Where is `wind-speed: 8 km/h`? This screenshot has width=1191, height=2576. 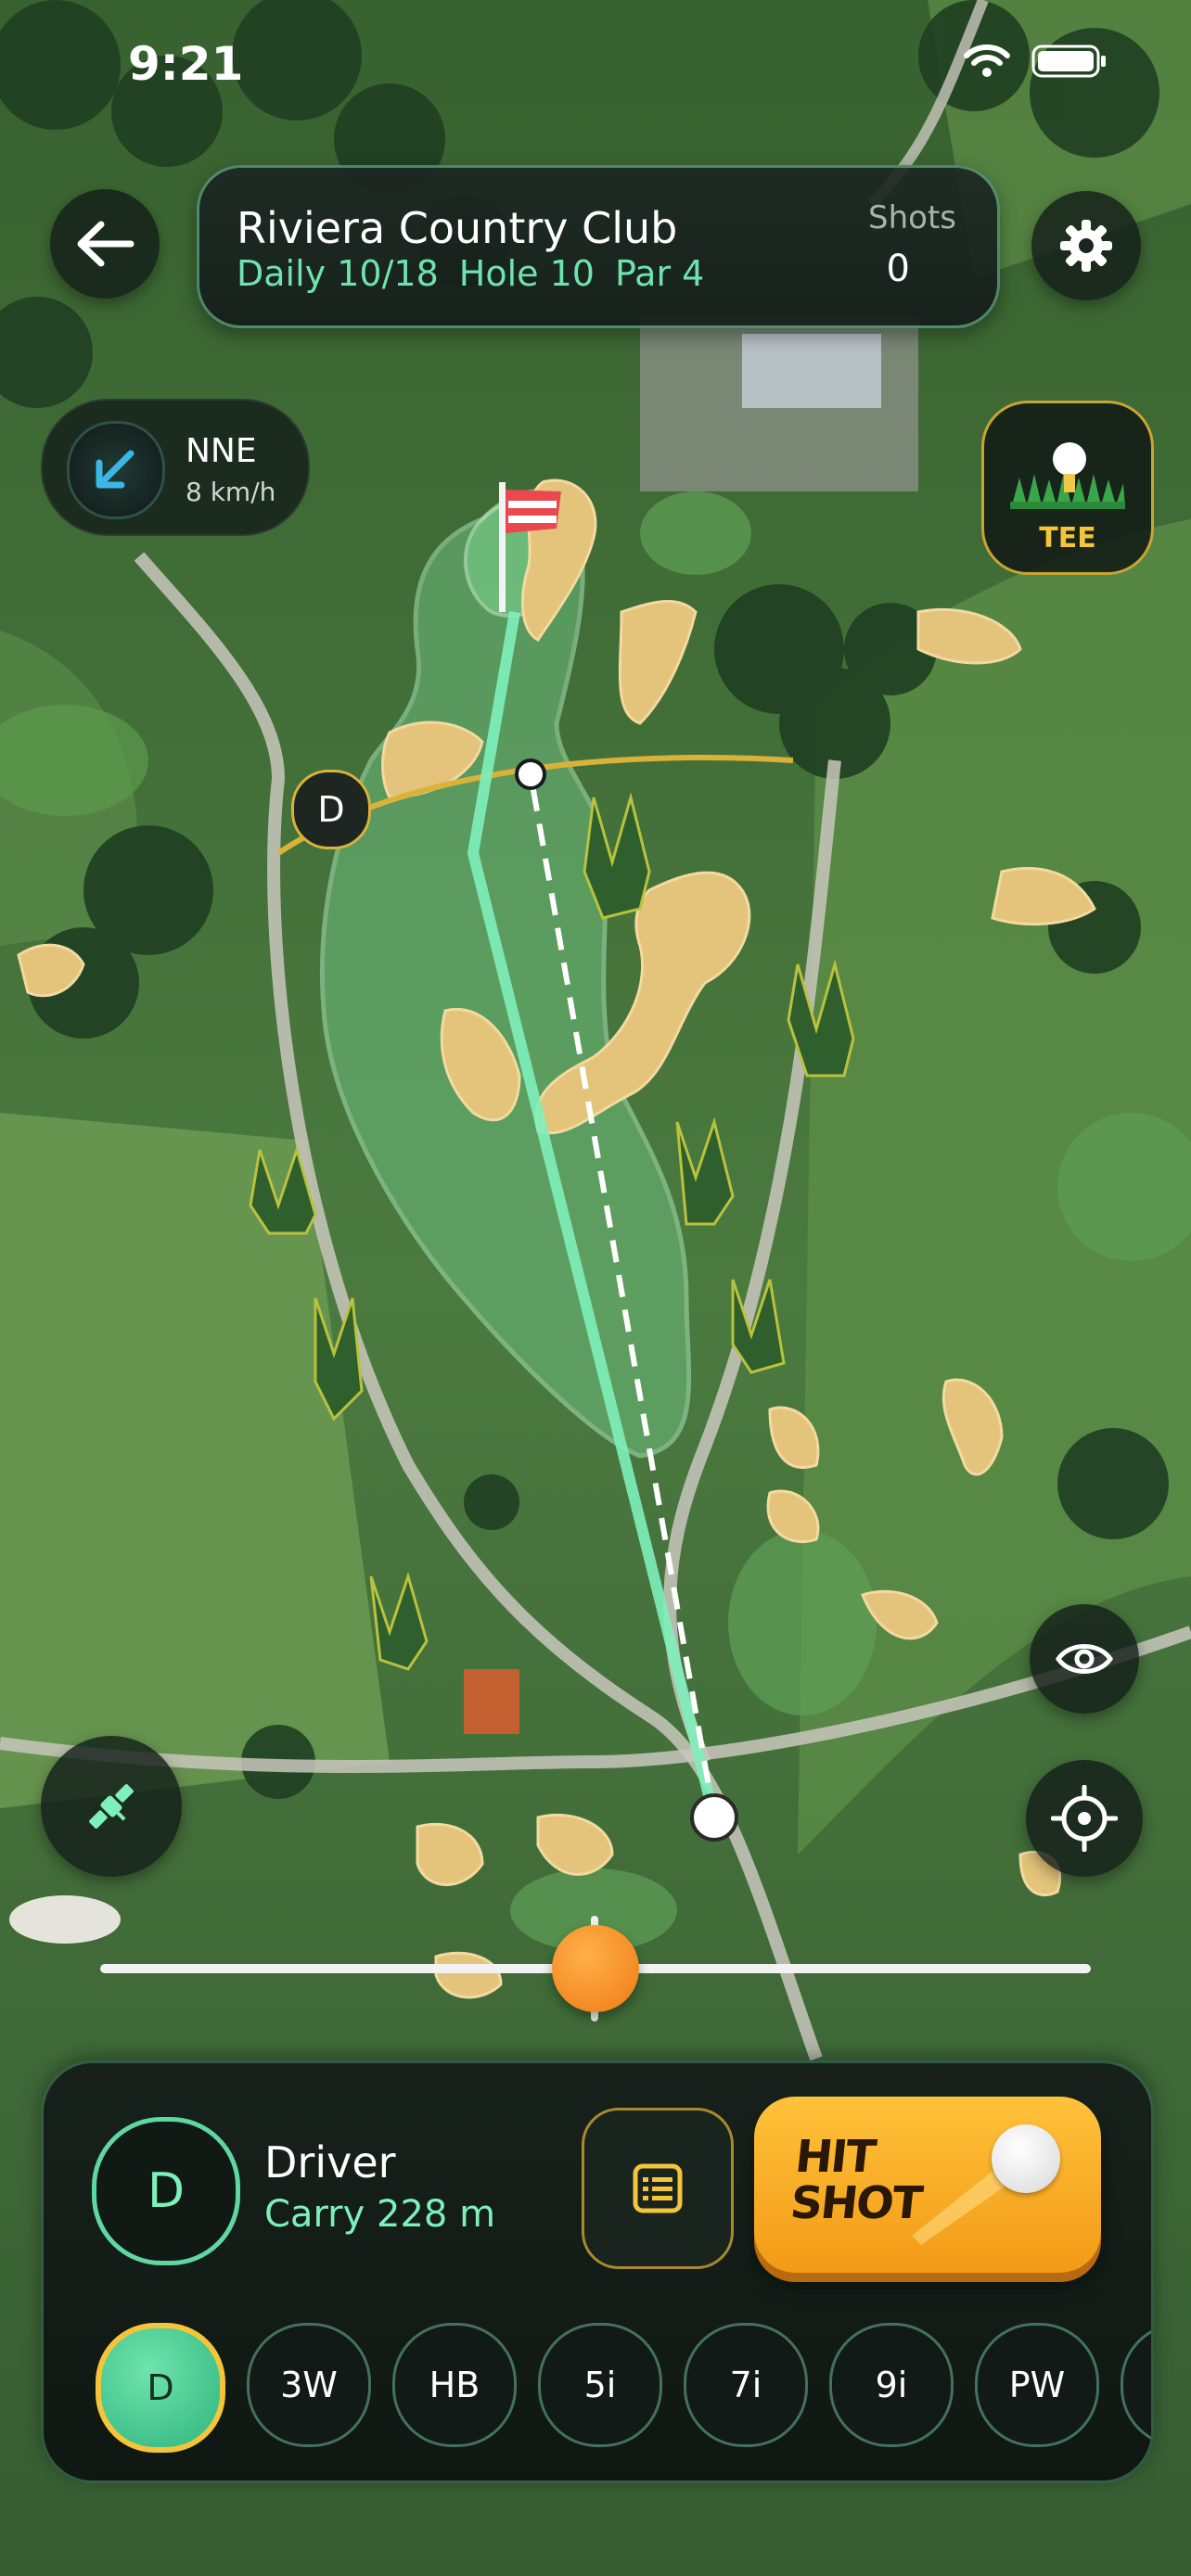
wind-speed: 8 km/h is located at coordinates (231, 492).